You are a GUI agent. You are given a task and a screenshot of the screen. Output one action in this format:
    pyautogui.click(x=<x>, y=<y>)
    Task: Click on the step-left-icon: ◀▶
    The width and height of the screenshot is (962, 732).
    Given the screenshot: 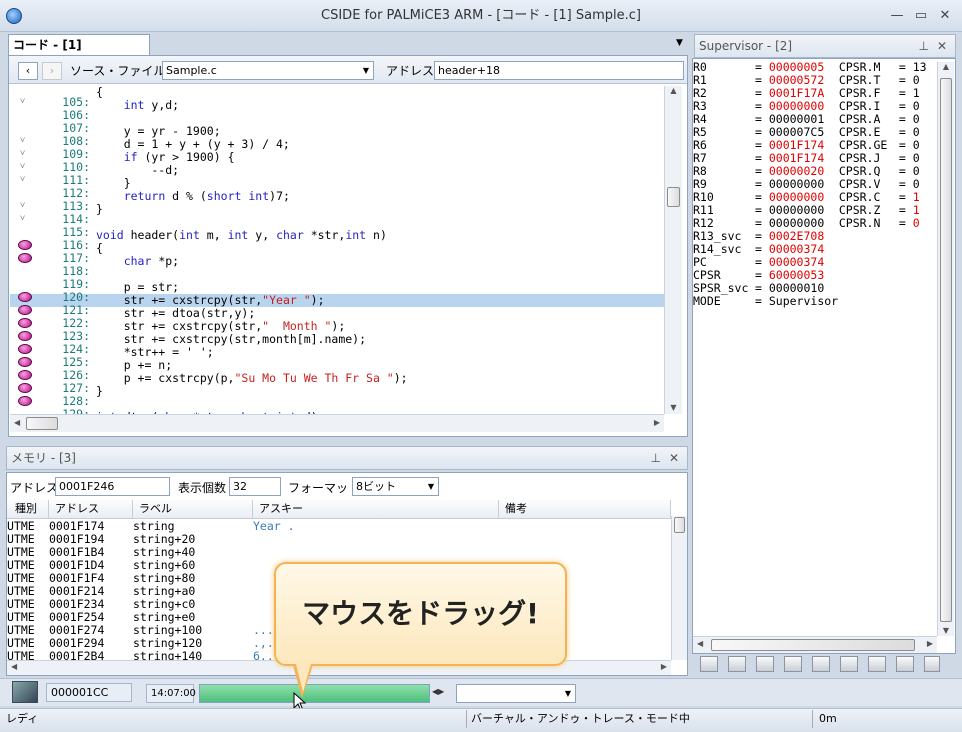 What is the action you would take?
    pyautogui.click(x=438, y=691)
    